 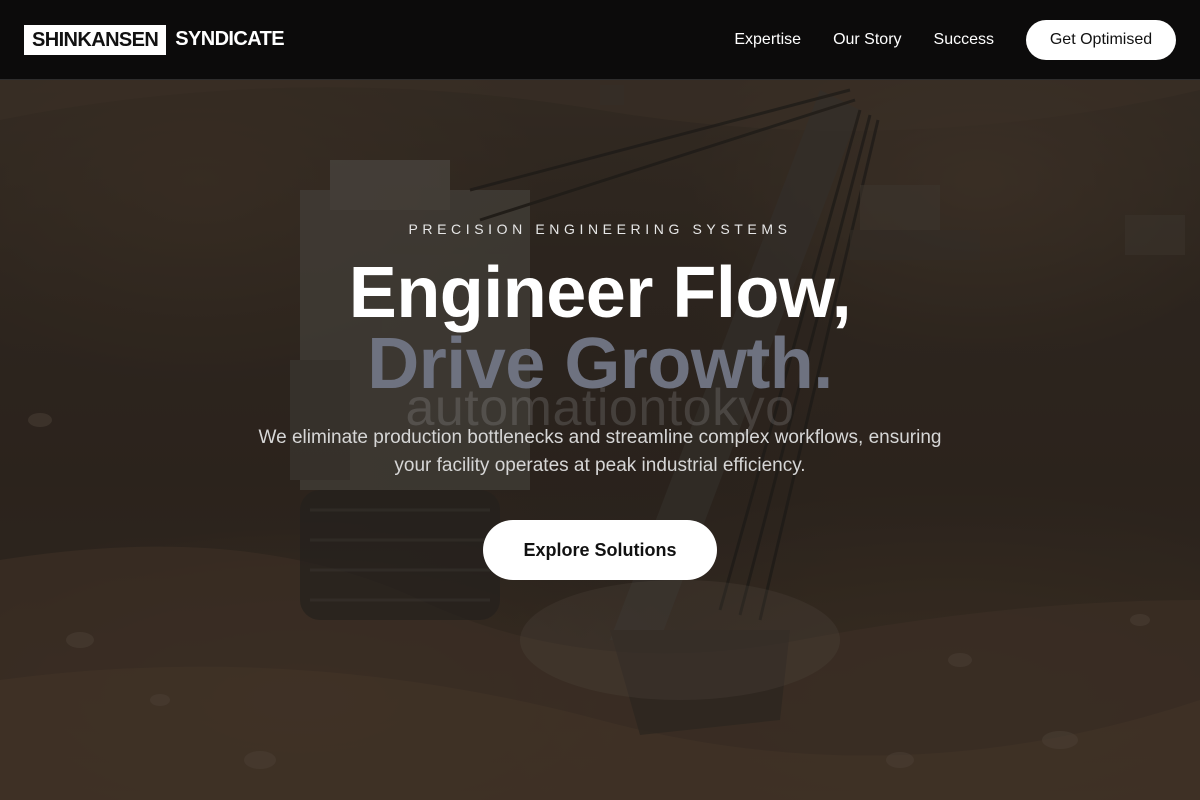 What do you see at coordinates (600, 550) in the screenshot?
I see `explore-solutions-button: Explore Solutions` at bounding box center [600, 550].